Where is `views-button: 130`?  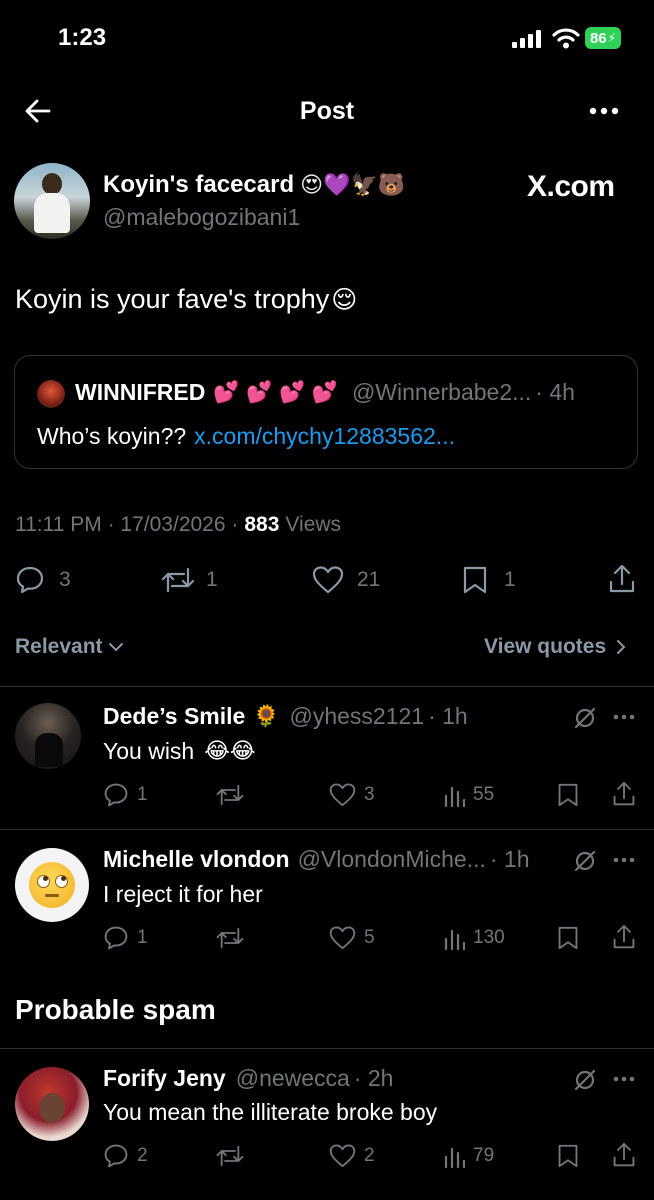
views-button: 130 is located at coordinates (474, 938).